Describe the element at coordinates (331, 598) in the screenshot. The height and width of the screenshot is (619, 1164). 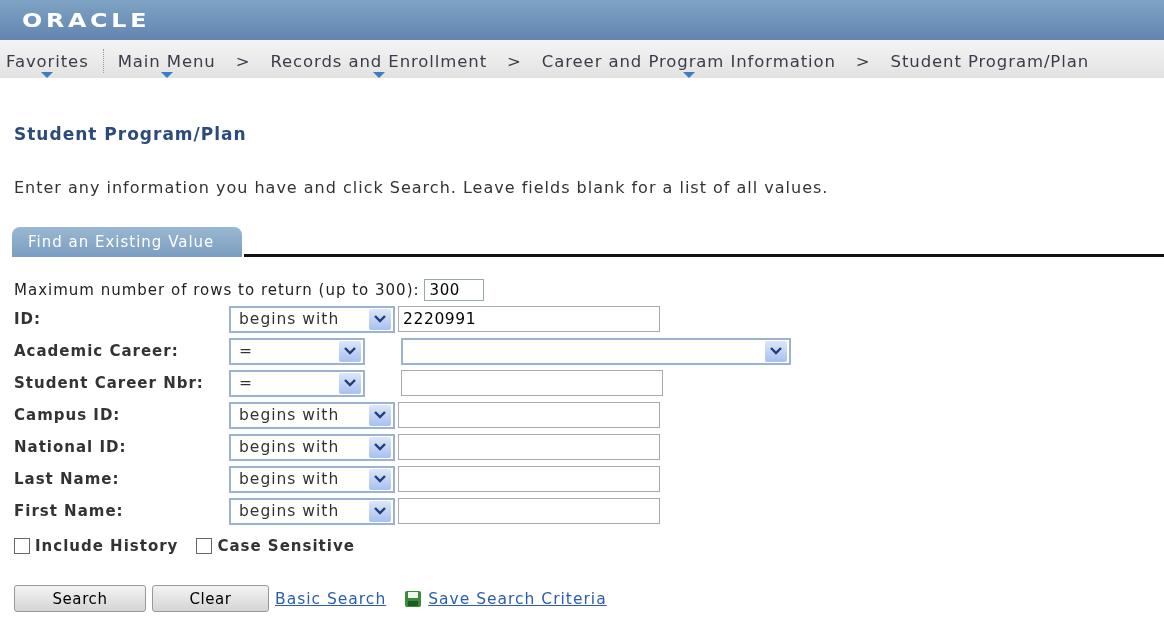
I see `link: Basic Search` at that location.